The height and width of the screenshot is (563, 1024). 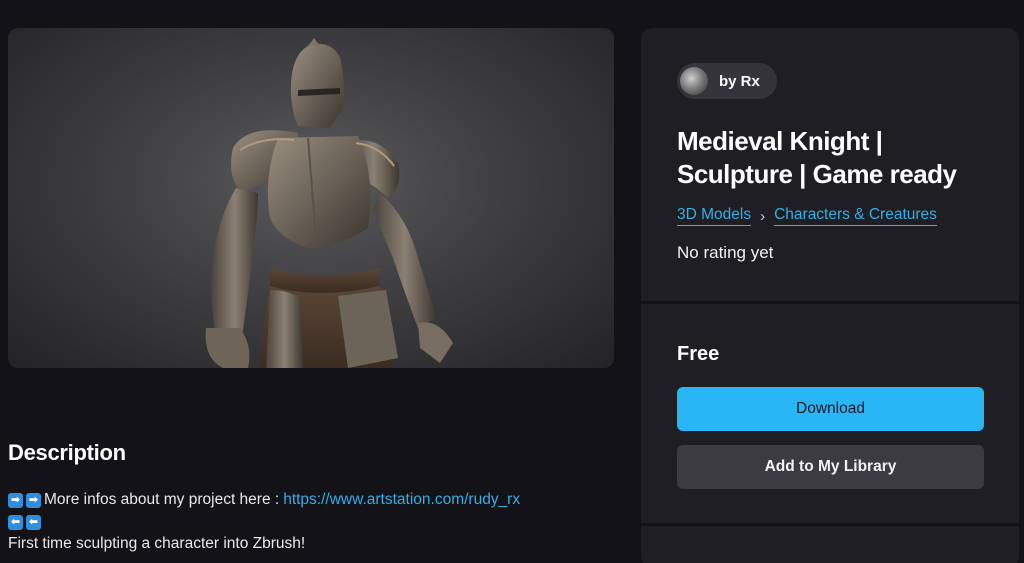 What do you see at coordinates (694, 81) in the screenshot?
I see `author-avatar` at bounding box center [694, 81].